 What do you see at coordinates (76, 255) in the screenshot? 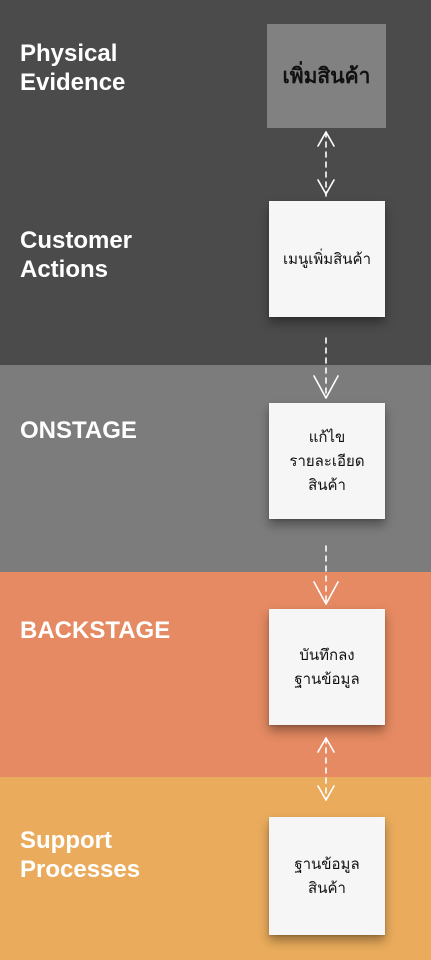
I see `lane-label-customer-actions: Customer Actions` at bounding box center [76, 255].